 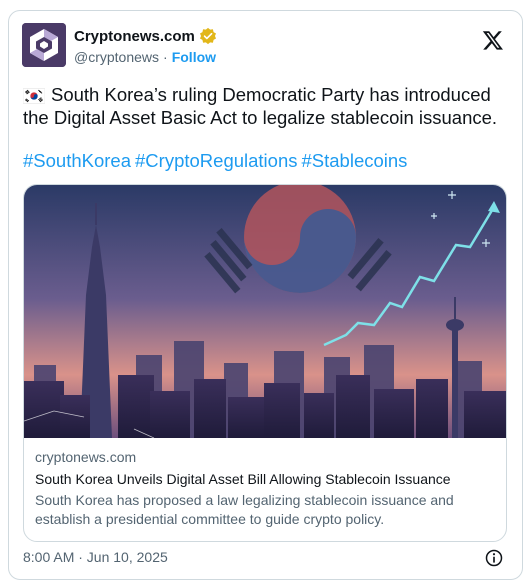 What do you see at coordinates (355, 160) in the screenshot?
I see `hashtag-stablecoins: #Stablecoins` at bounding box center [355, 160].